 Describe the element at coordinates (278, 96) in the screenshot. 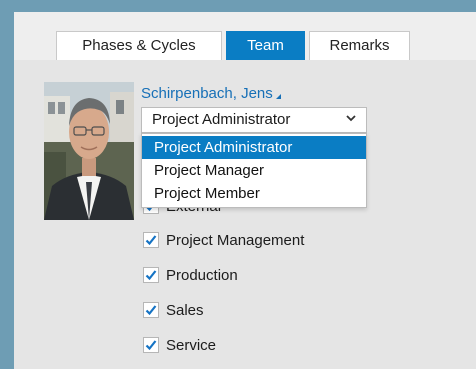

I see `corner-caret-icon` at that location.